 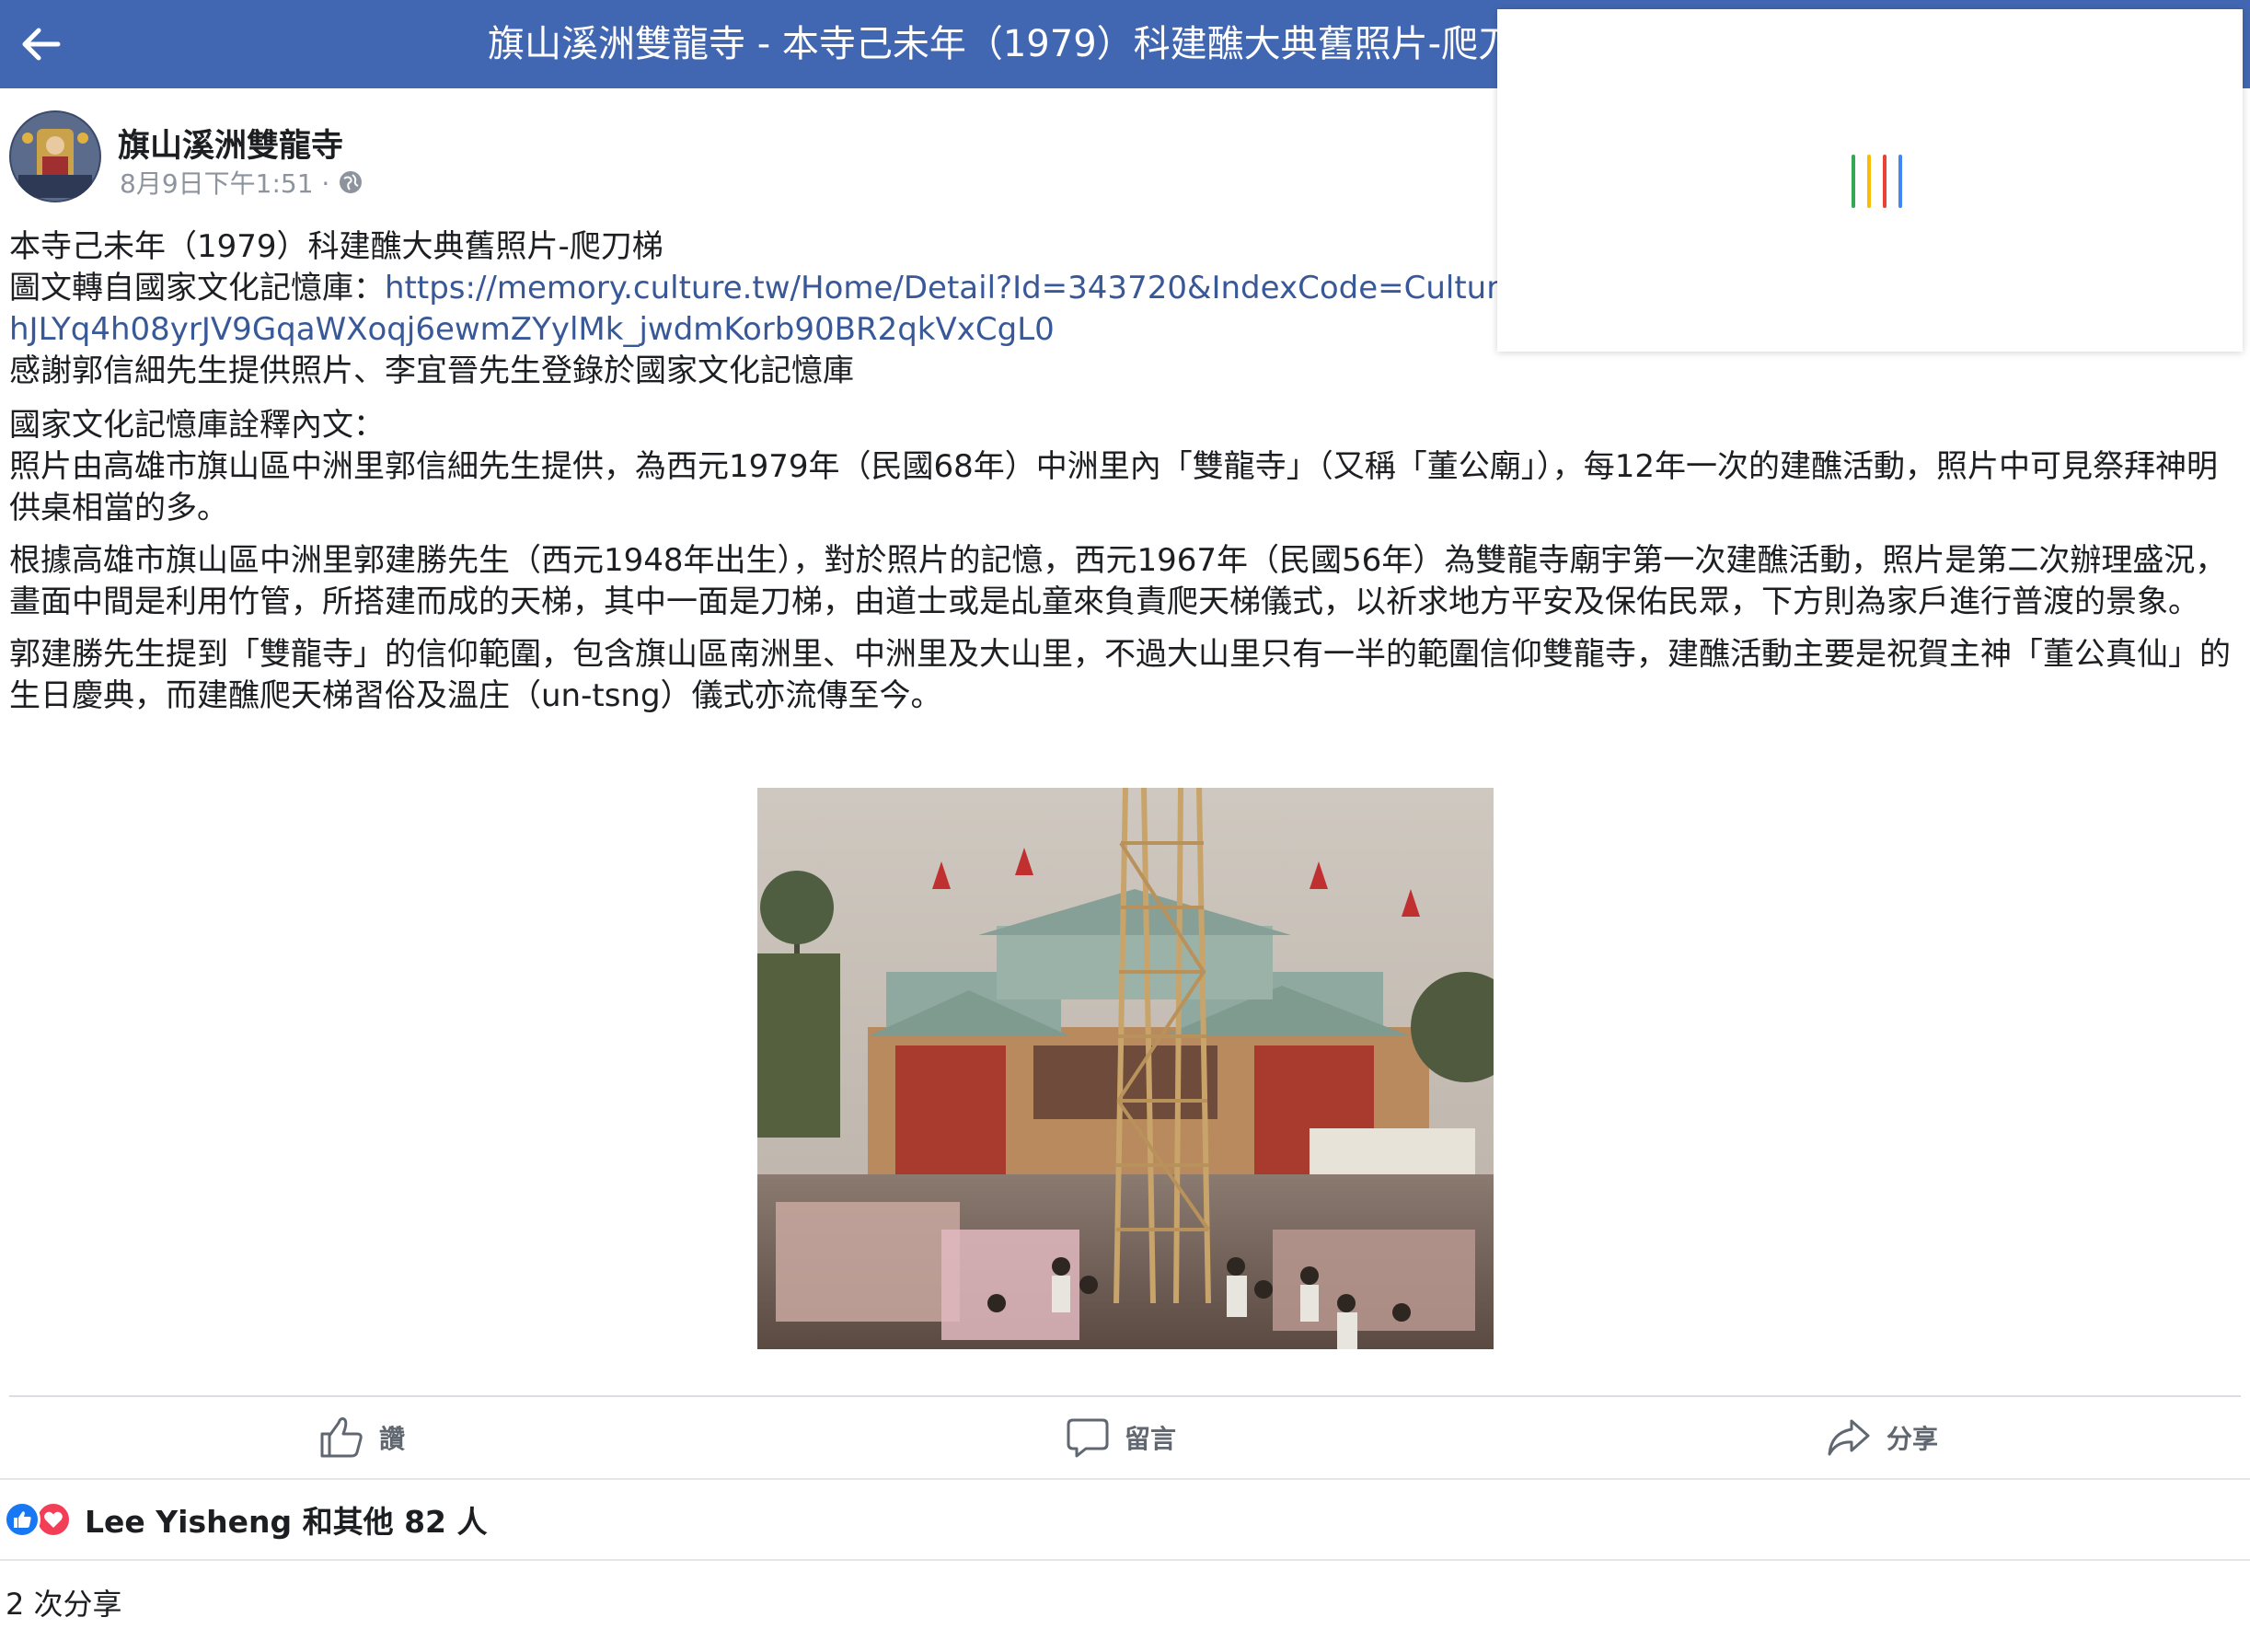 What do you see at coordinates (197, 425) in the screenshot?
I see `annotation-heading: 國家文化記憶庫詮釋內文：` at bounding box center [197, 425].